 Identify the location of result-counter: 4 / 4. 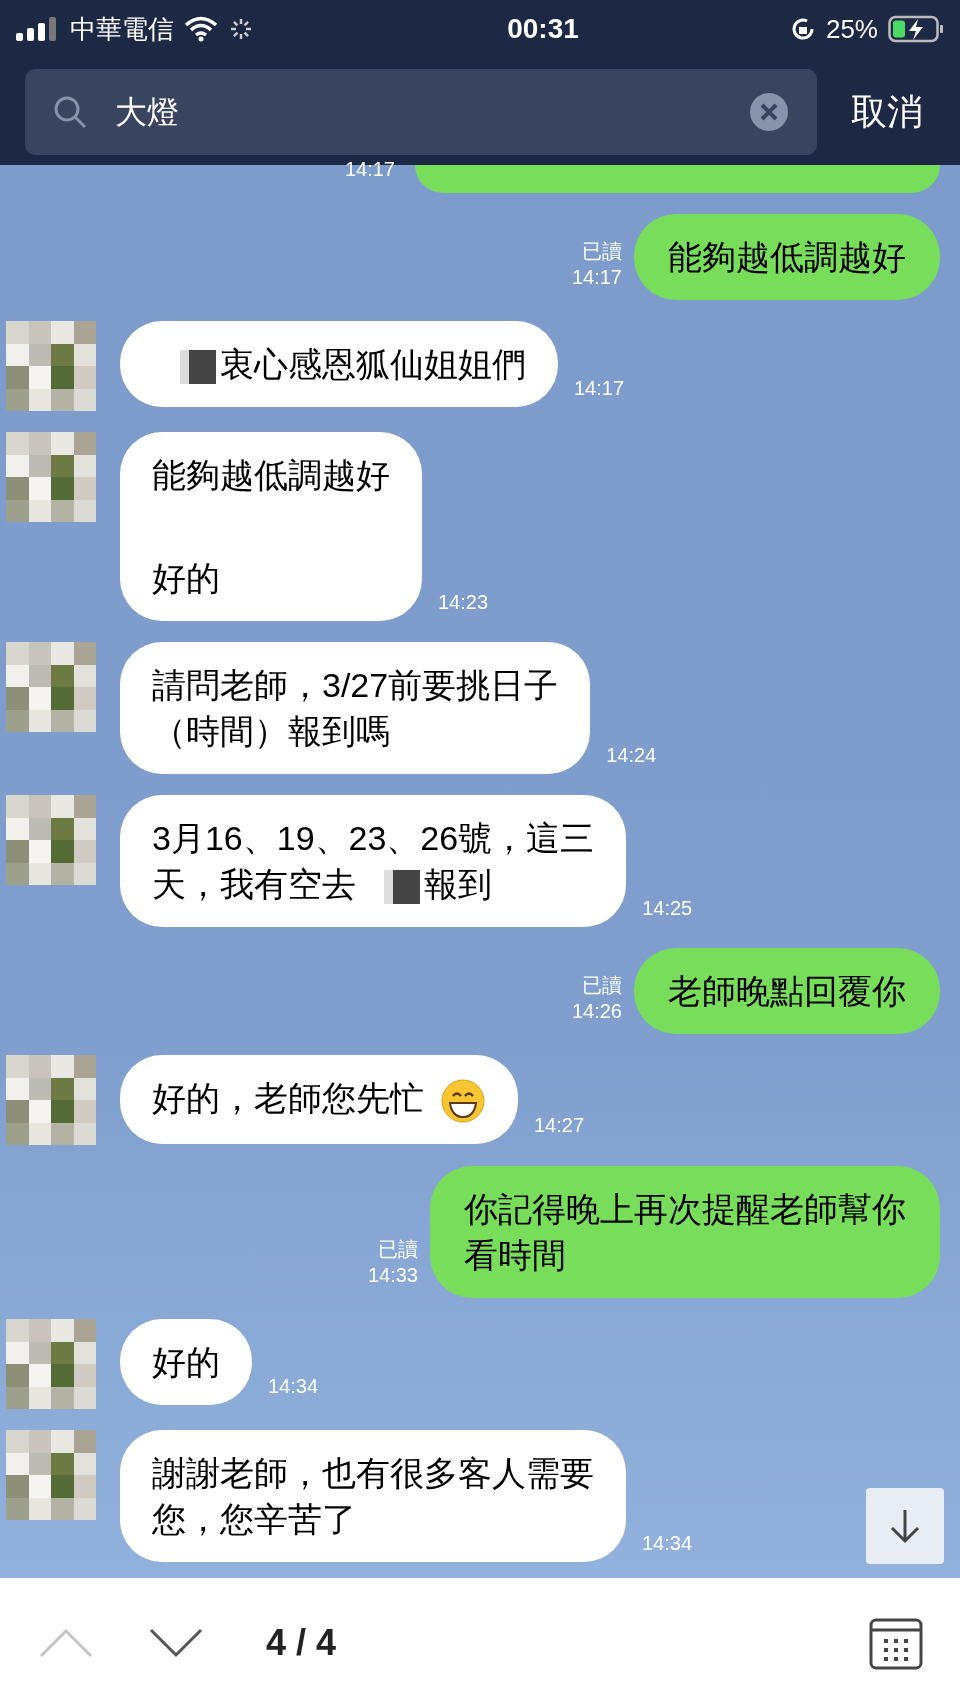
(302, 1643).